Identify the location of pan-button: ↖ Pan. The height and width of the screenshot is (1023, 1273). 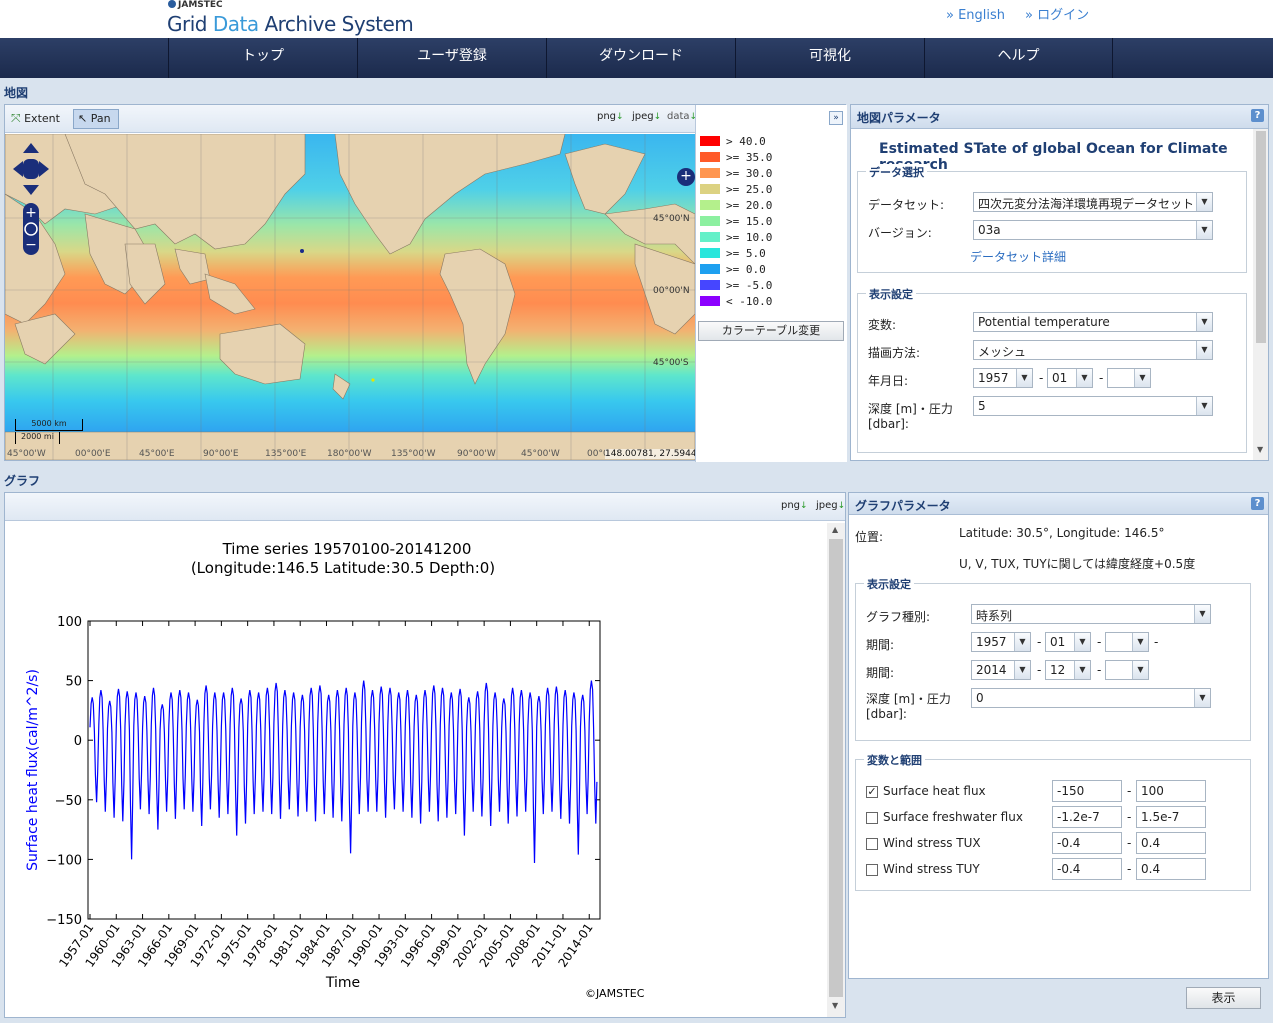
(96, 119).